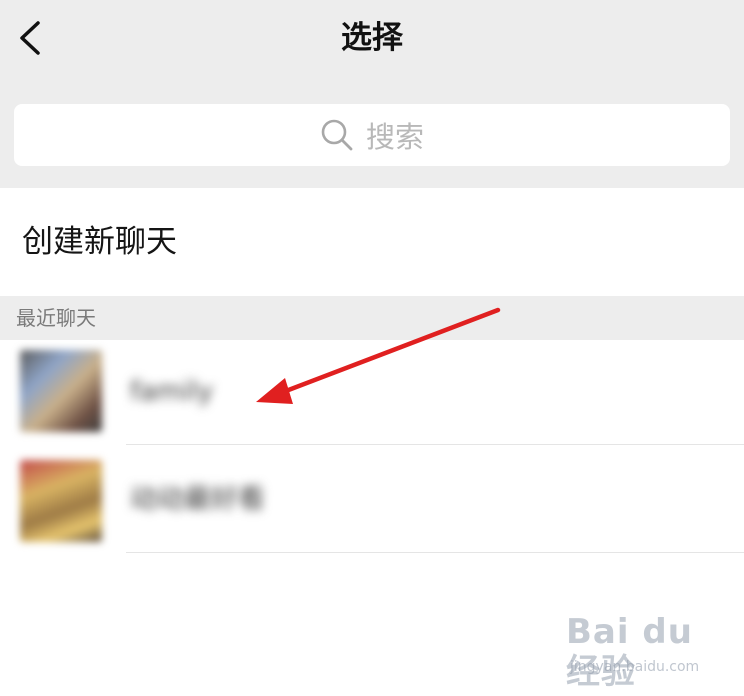 The image size is (744, 696). What do you see at coordinates (56, 318) in the screenshot?
I see `recent-chats-label: 最近聊天` at bounding box center [56, 318].